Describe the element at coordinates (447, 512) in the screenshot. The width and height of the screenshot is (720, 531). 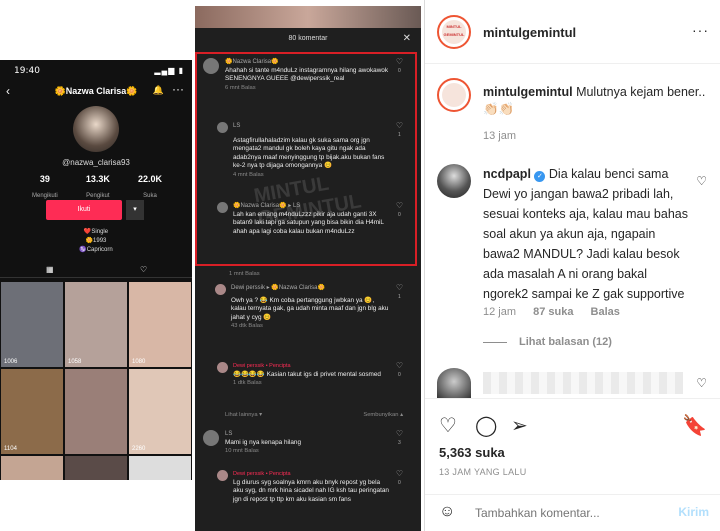
I see `emoji-icon: ☺` at that location.